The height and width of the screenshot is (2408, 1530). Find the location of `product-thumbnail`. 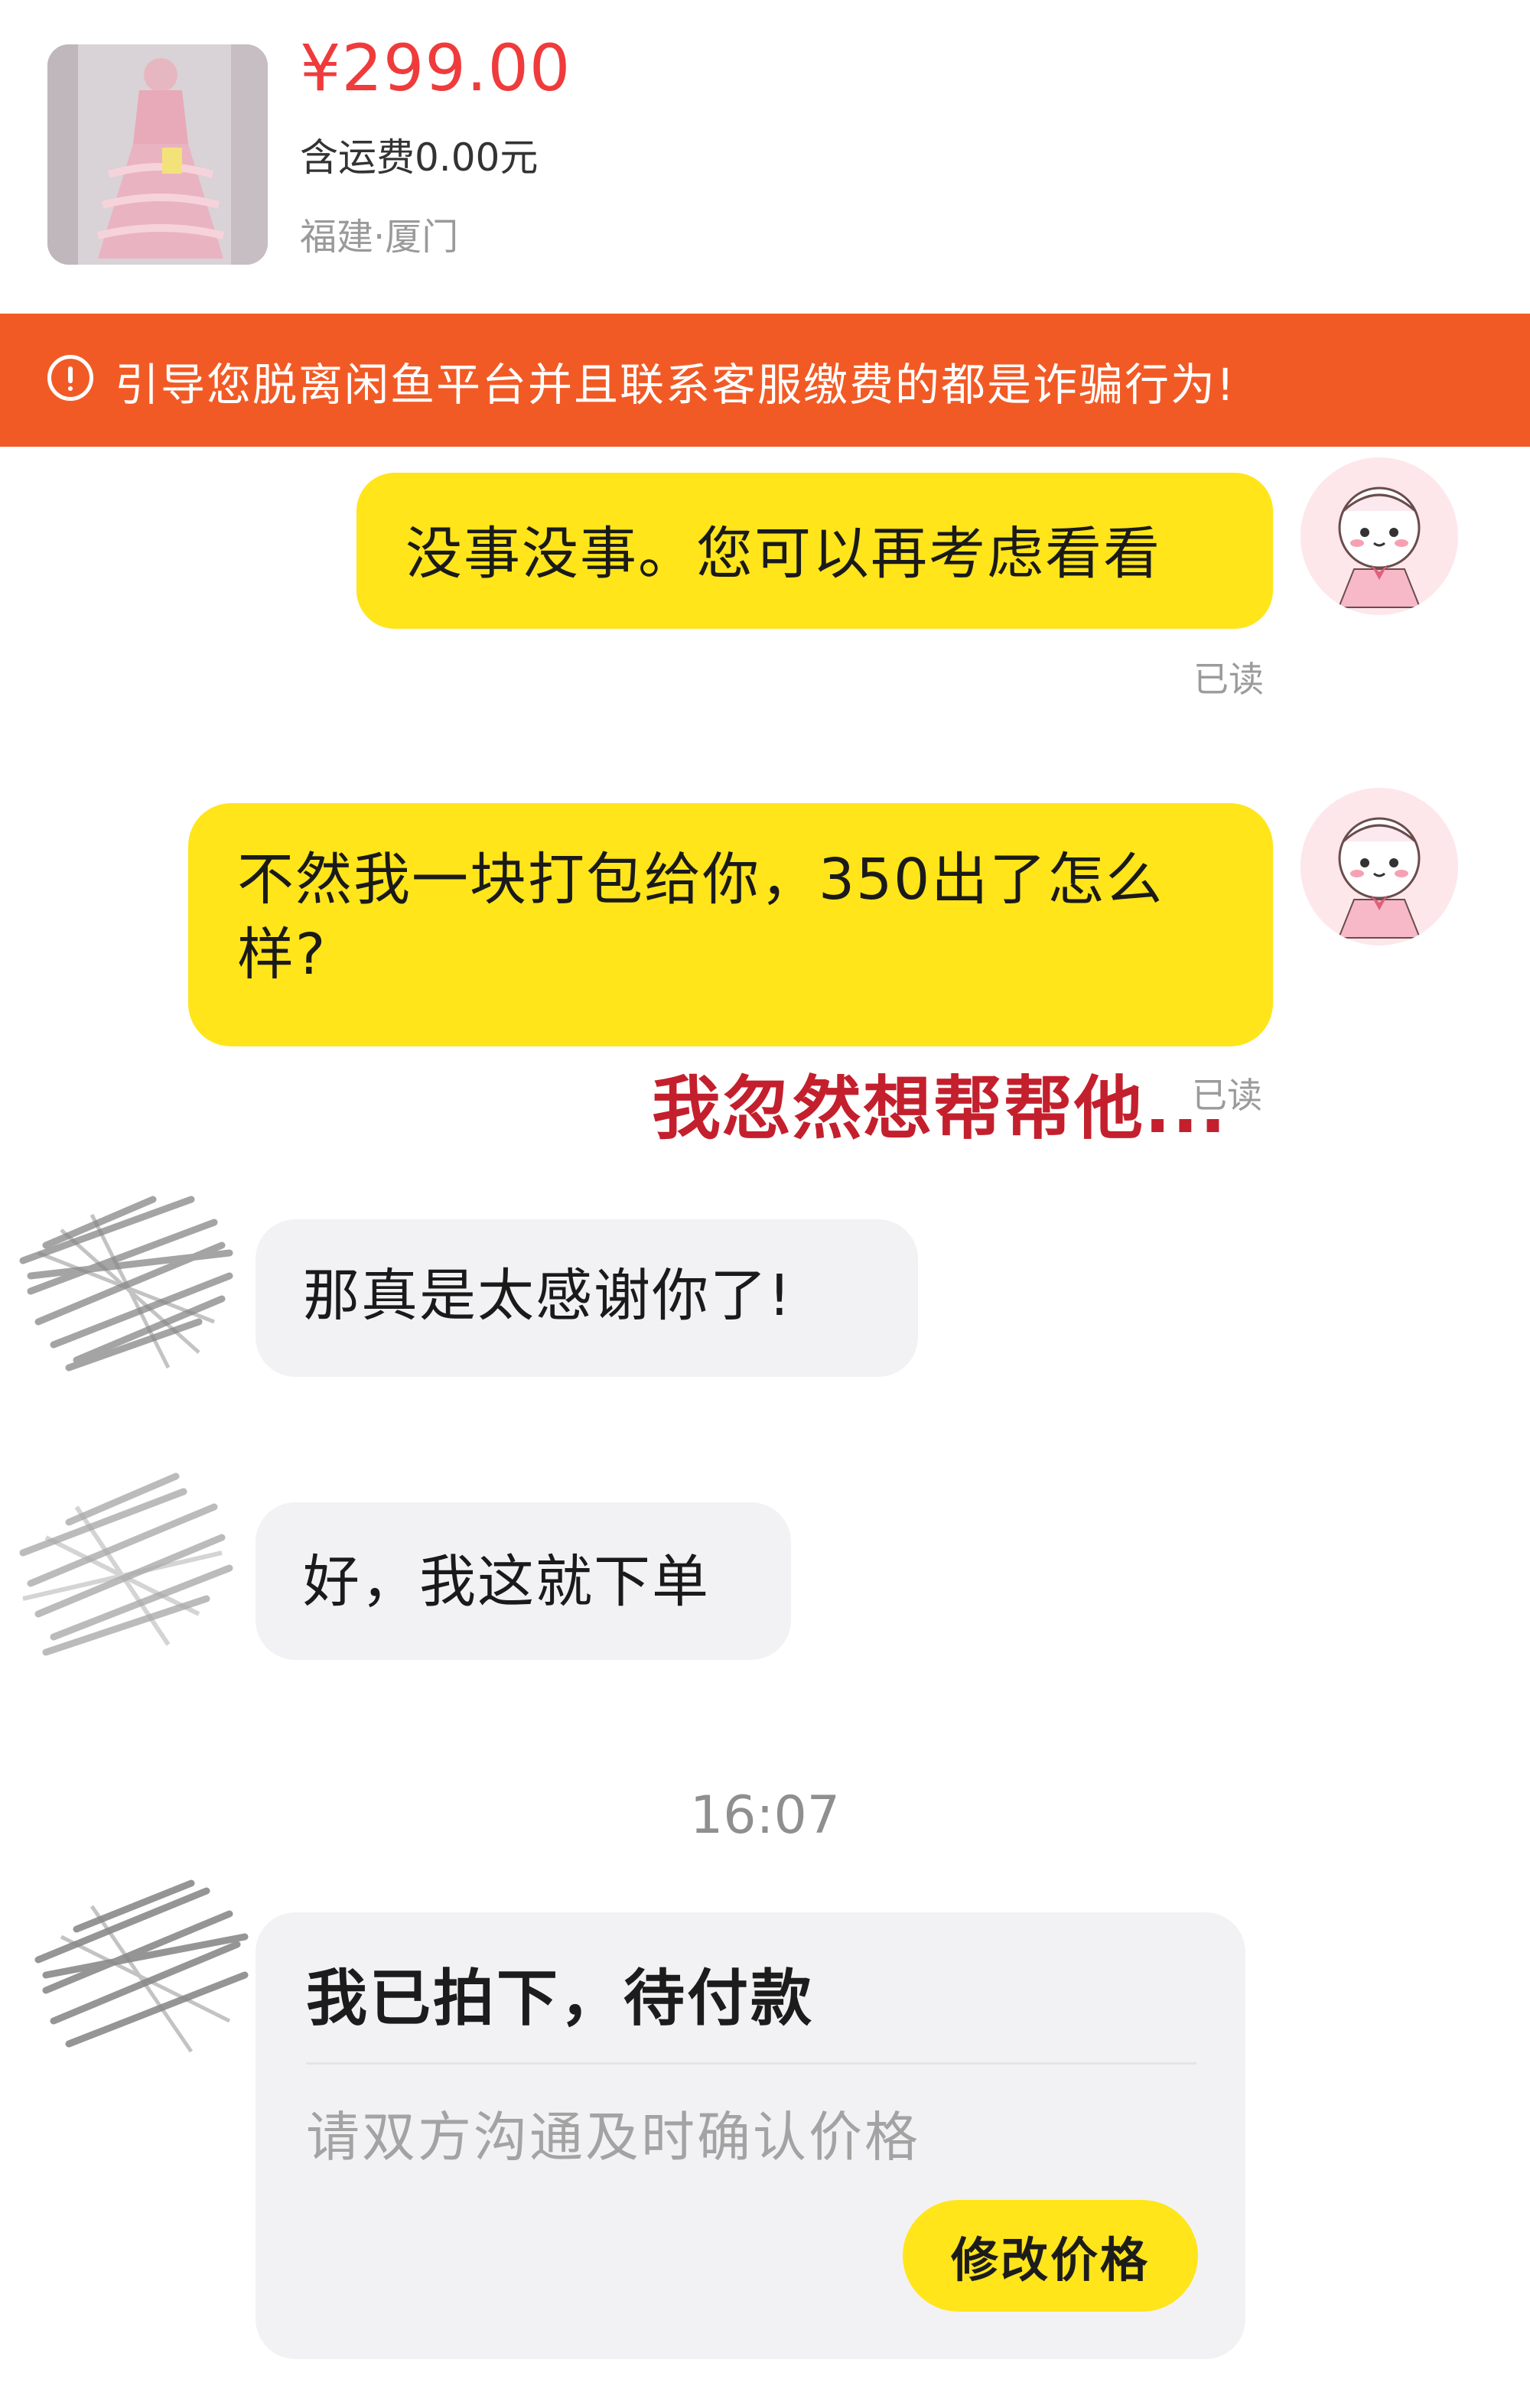

product-thumbnail is located at coordinates (157, 154).